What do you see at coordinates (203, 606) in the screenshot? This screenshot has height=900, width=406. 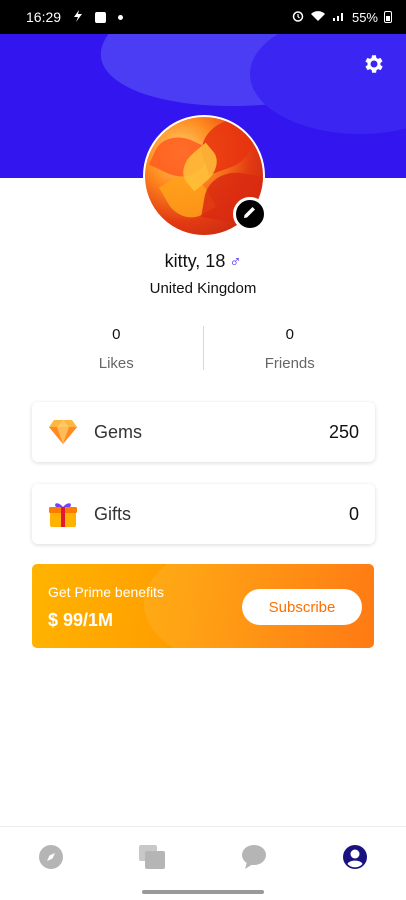 I see `prime-promo-banner: Get Prime benefits $ 99/1M Subscribe` at bounding box center [203, 606].